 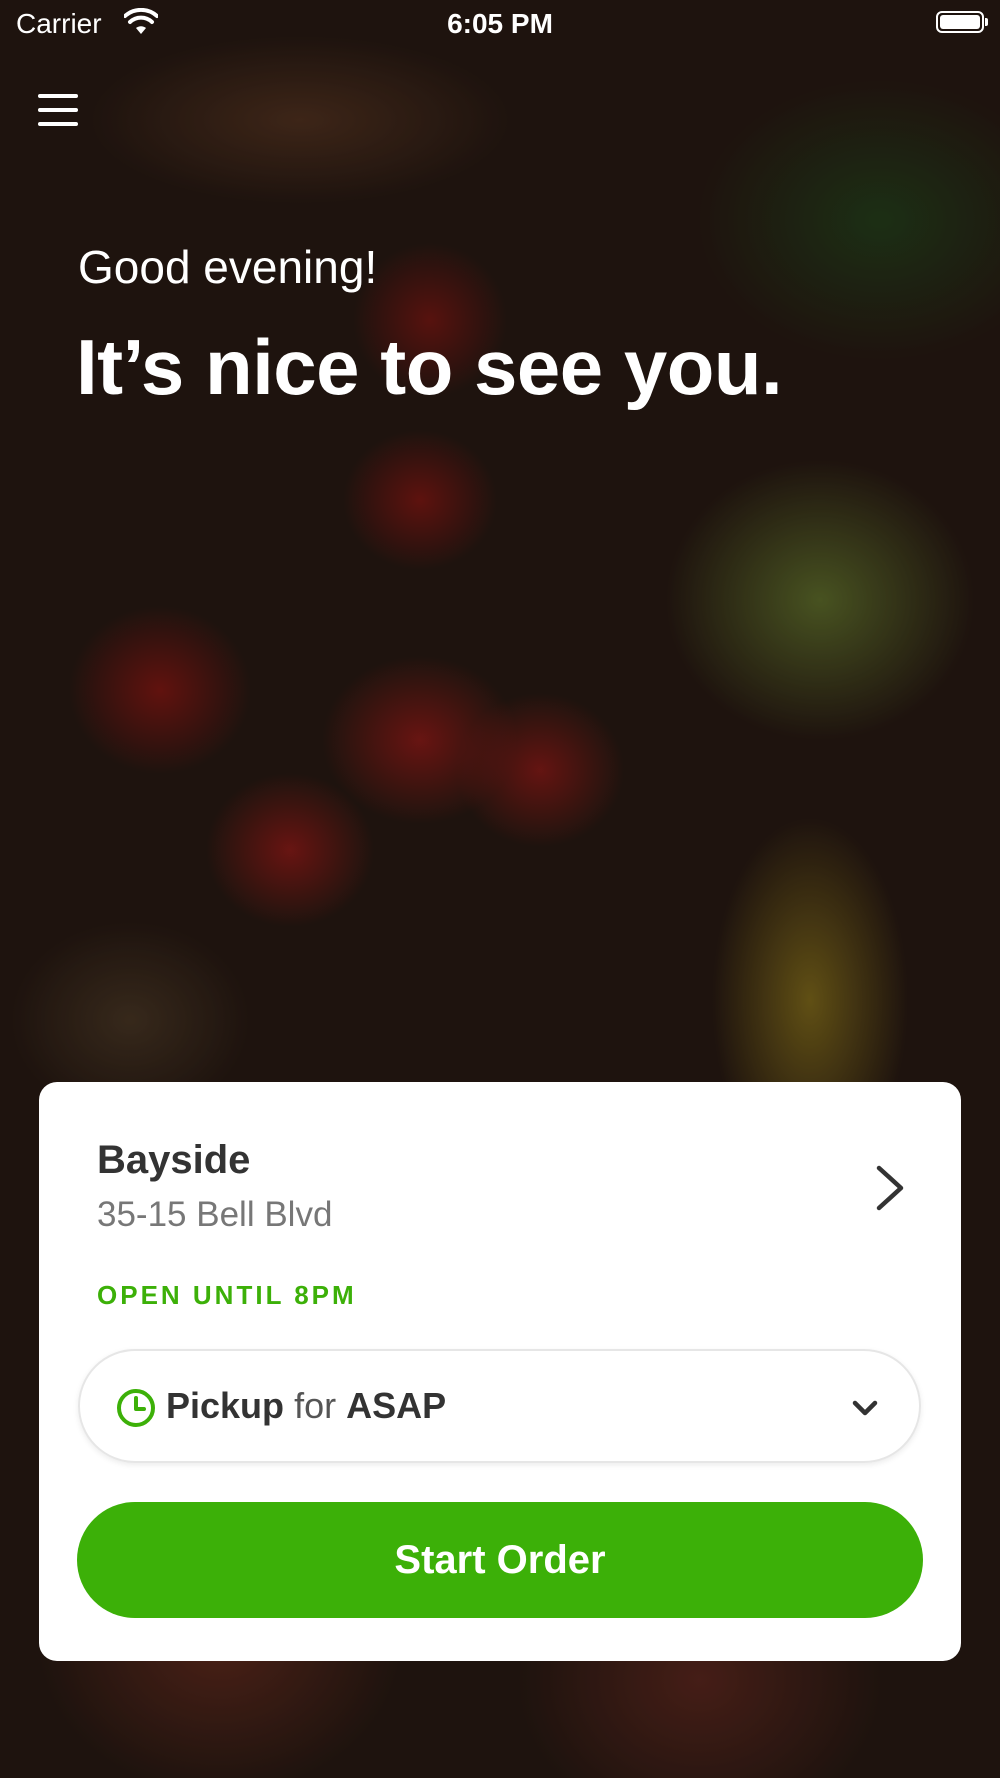 I want to click on status-bar: Carrier 6:05 PM, so click(x=500, y=26).